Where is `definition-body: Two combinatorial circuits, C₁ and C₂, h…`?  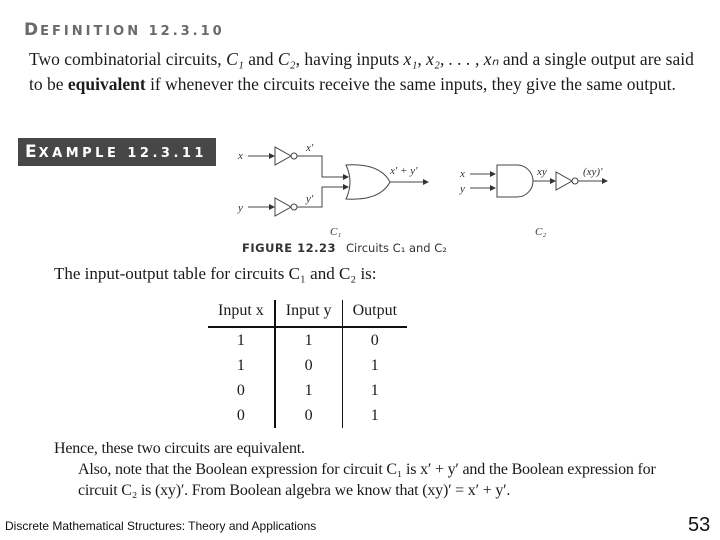
definition-body: Two combinatorial circuits, C₁ and C₂, h… is located at coordinates (364, 72).